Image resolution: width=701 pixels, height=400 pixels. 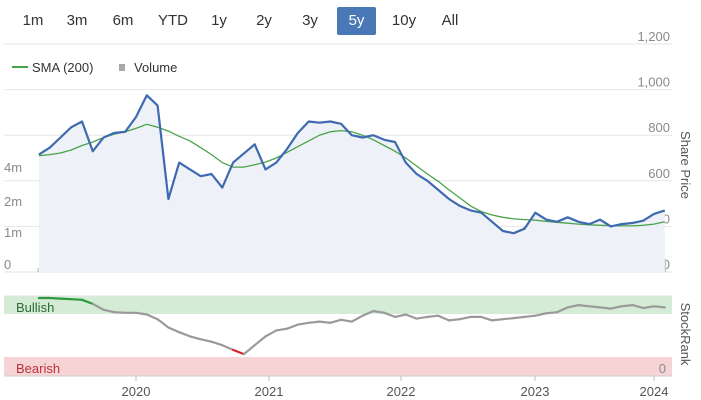 What do you see at coordinates (659, 173) in the screenshot?
I see `price-tick-label: 600` at bounding box center [659, 173].